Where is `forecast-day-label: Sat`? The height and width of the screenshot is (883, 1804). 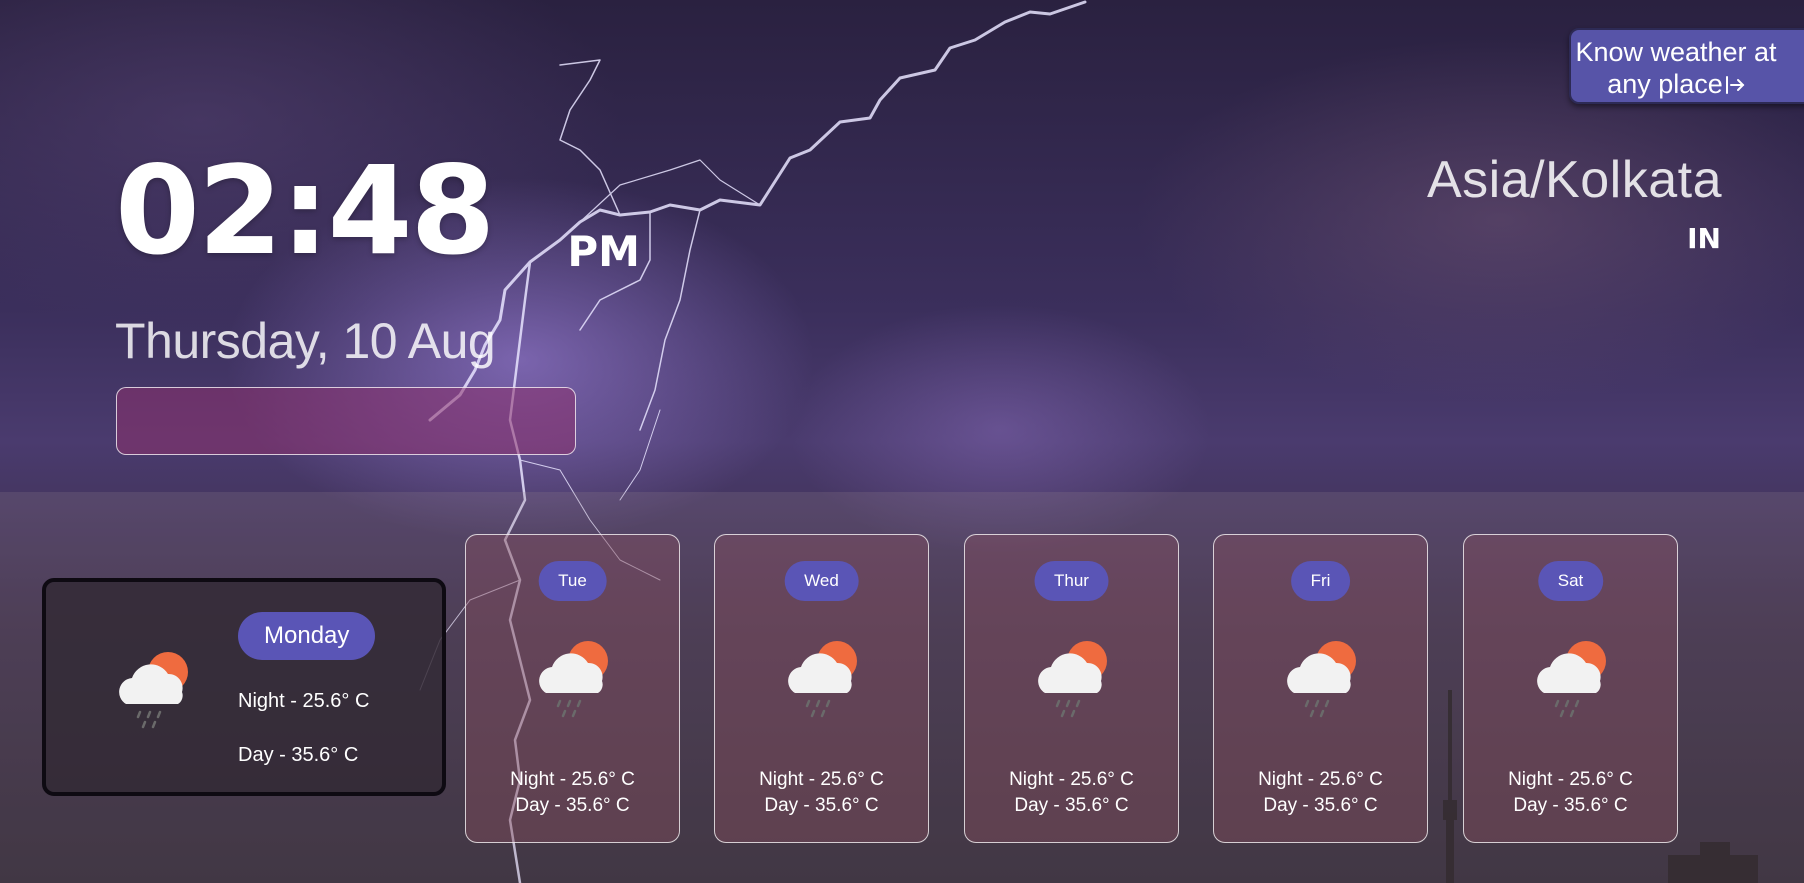 forecast-day-label: Sat is located at coordinates (1570, 581).